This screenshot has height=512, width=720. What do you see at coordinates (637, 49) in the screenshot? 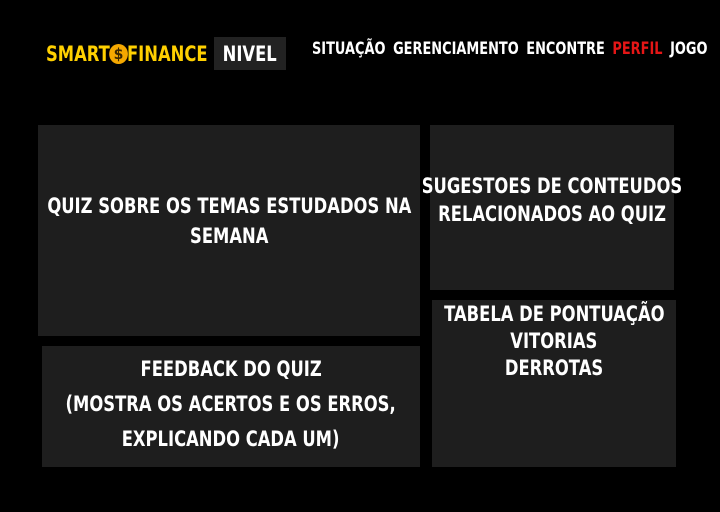
I see `nav-item-perfil: PERFIL` at bounding box center [637, 49].